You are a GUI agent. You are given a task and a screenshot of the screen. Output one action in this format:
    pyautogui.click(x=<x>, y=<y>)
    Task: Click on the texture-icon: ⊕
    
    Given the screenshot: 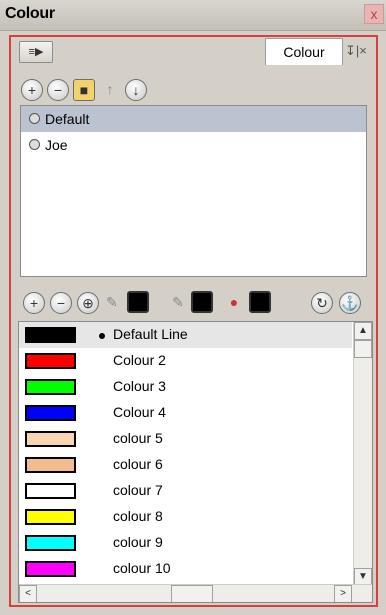 What is the action you would take?
    pyautogui.click(x=88, y=303)
    